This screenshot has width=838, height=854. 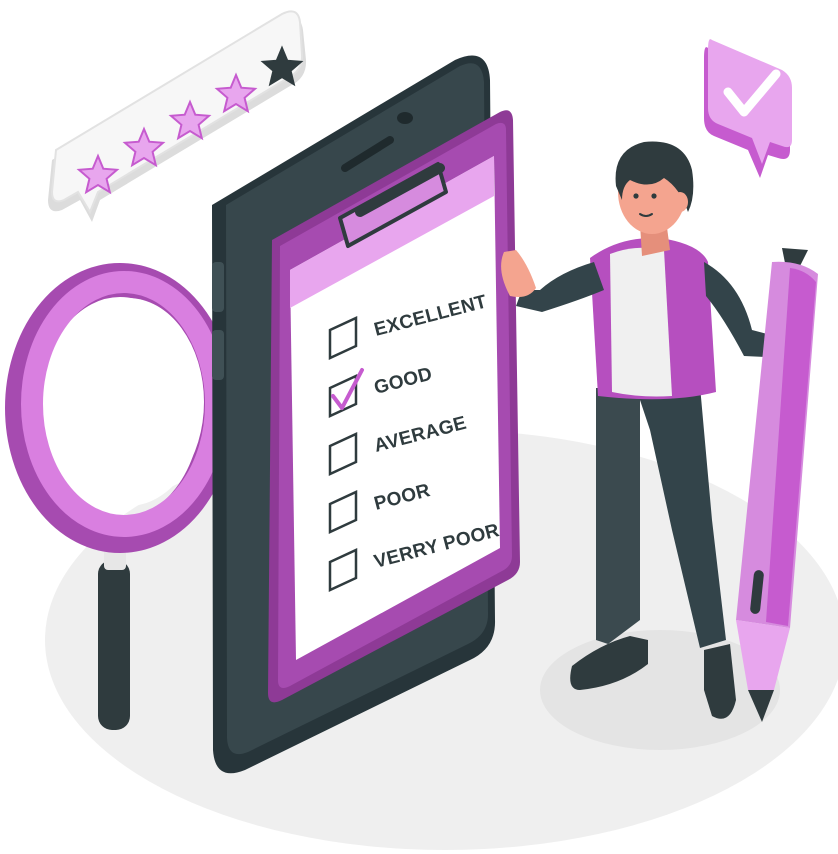 What do you see at coordinates (748, 108) in the screenshot?
I see `approval-bubble` at bounding box center [748, 108].